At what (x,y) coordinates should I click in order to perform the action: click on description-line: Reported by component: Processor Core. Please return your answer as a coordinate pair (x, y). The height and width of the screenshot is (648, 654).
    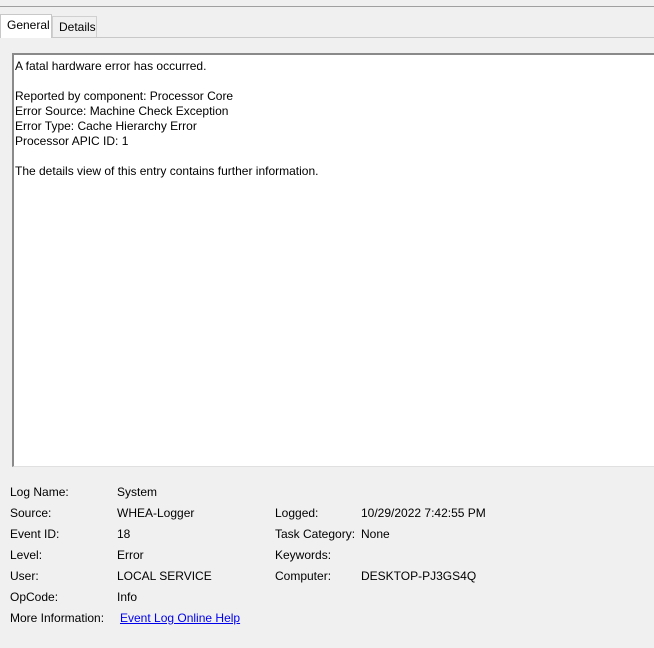
    Looking at the image, I should click on (124, 96).